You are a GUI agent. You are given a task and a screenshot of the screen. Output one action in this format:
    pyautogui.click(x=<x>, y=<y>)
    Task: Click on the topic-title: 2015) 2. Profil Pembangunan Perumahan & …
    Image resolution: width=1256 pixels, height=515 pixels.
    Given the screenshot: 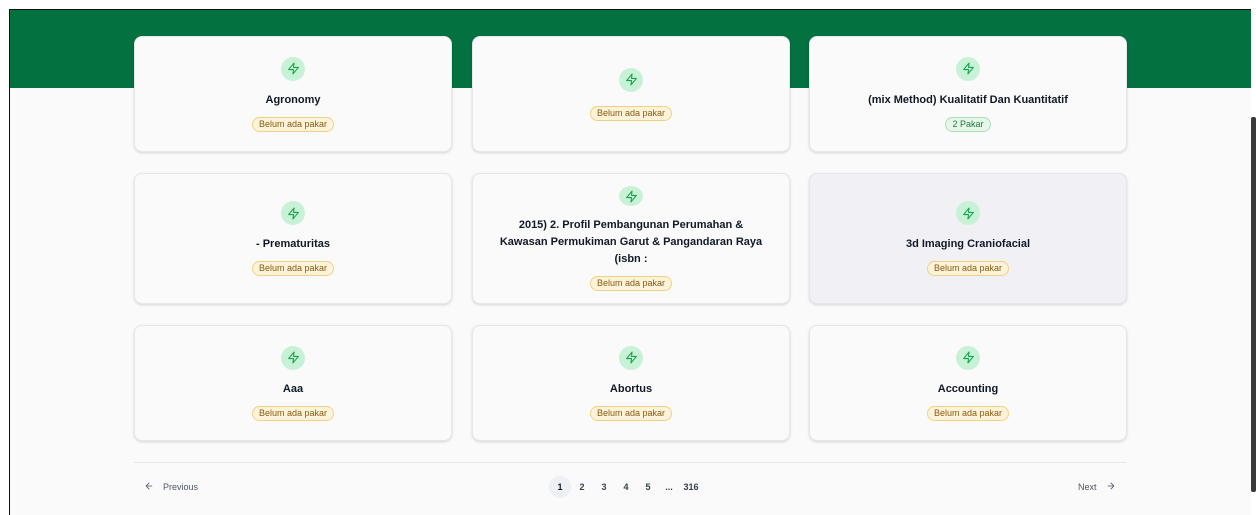 What is the action you would take?
    pyautogui.click(x=631, y=242)
    